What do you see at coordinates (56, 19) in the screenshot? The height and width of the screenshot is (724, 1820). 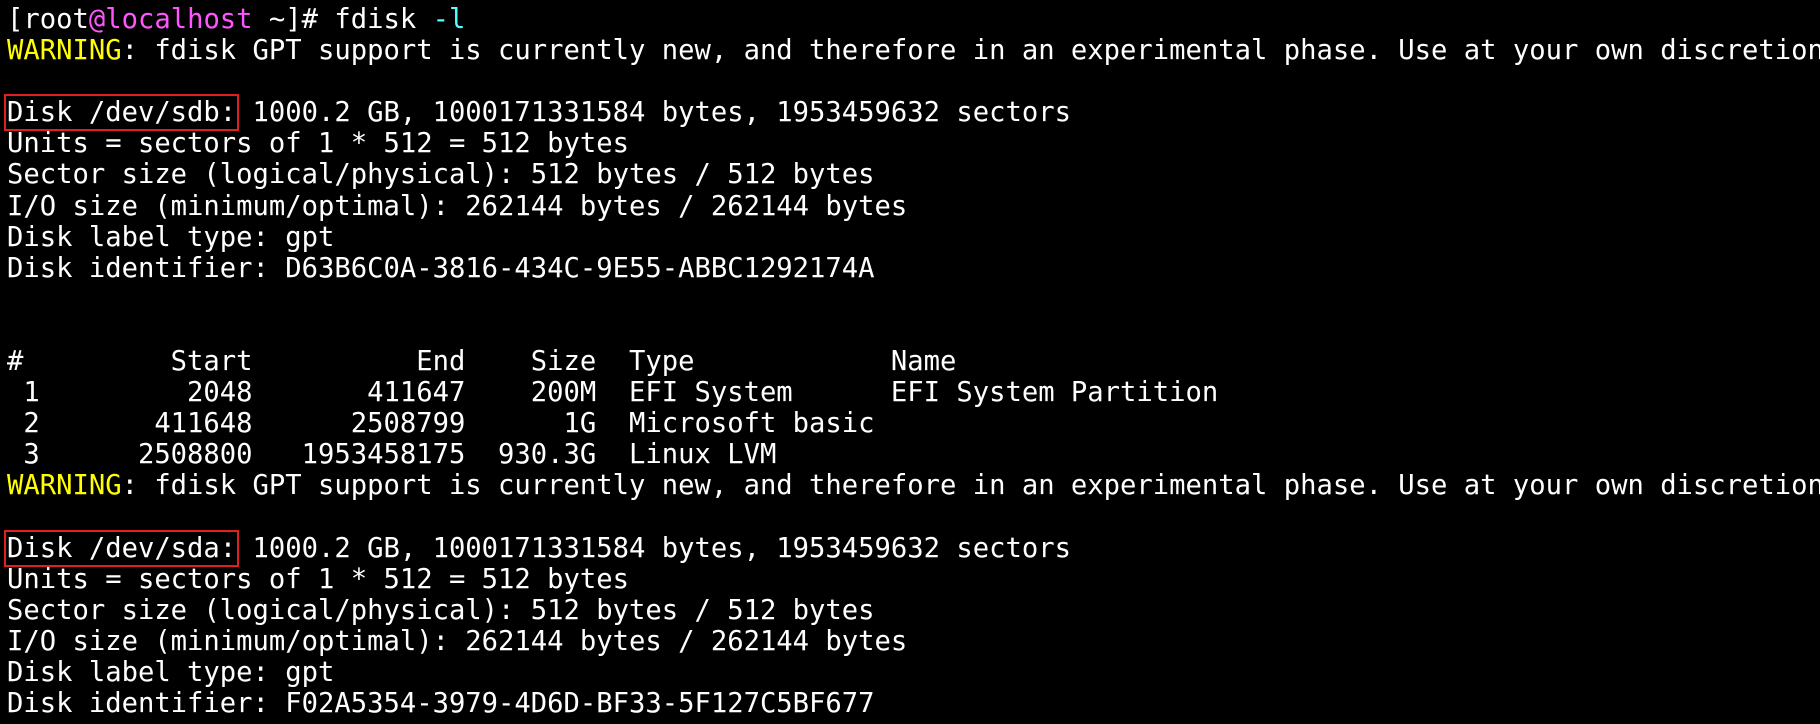 I see `prompt-user: root` at bounding box center [56, 19].